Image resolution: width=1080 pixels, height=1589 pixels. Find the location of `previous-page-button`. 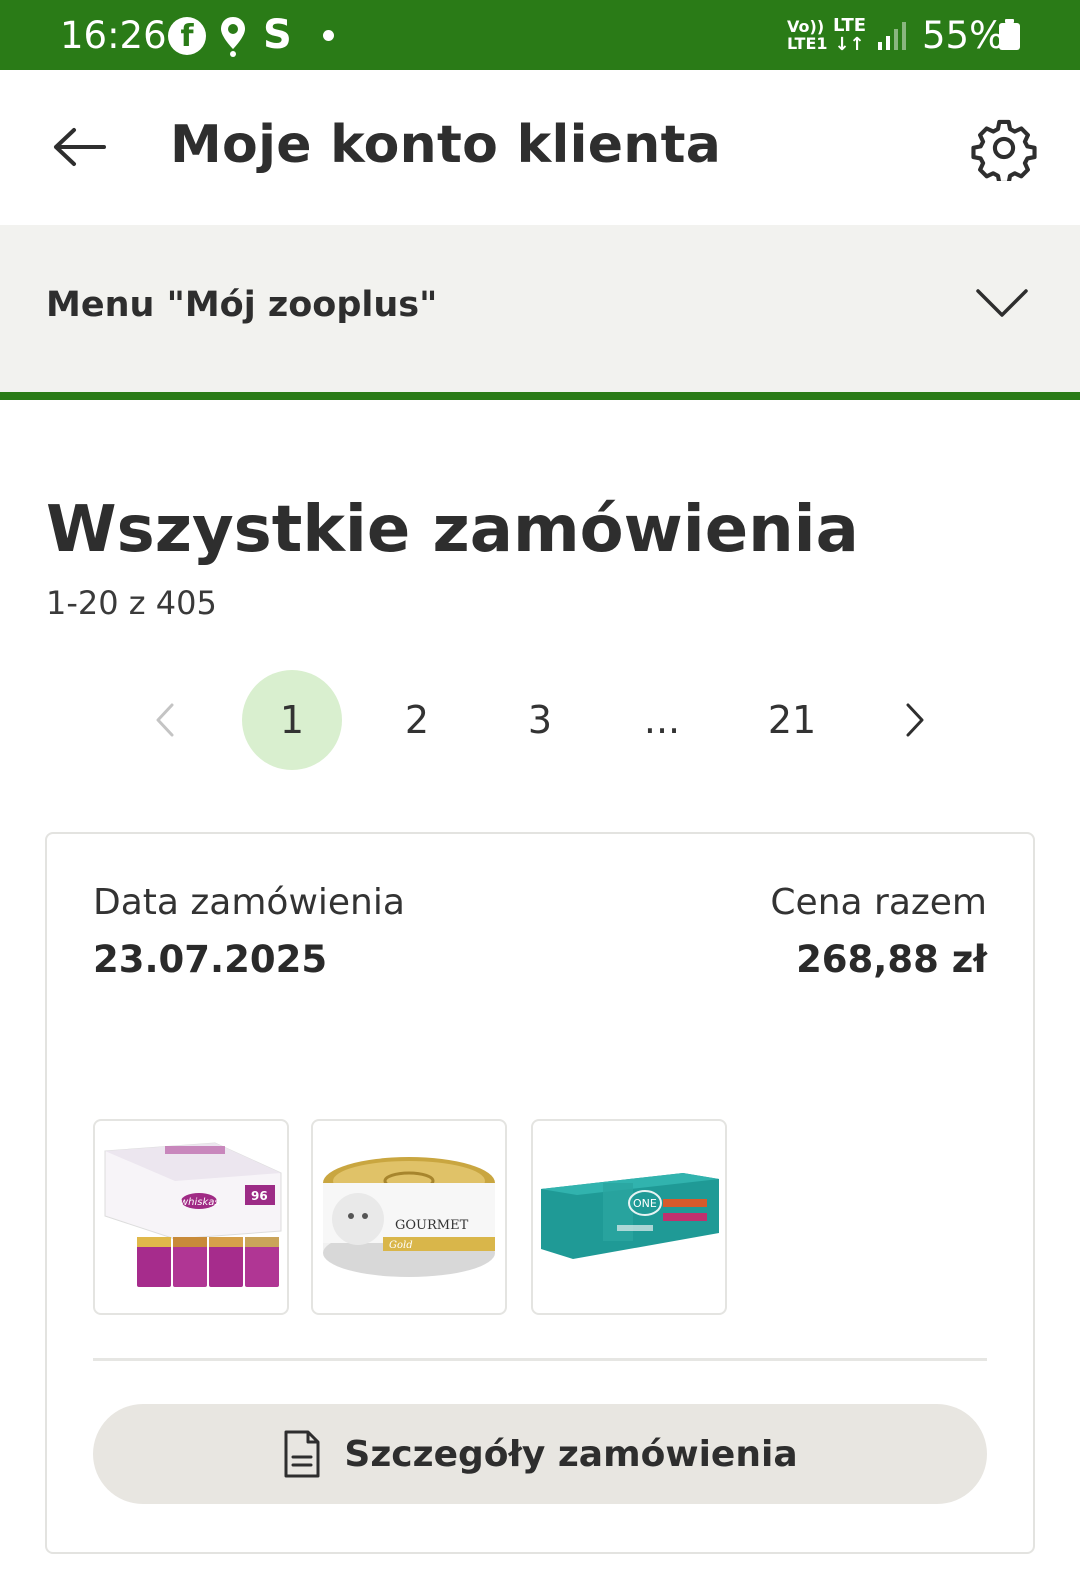

previous-page-button is located at coordinates (165, 720).